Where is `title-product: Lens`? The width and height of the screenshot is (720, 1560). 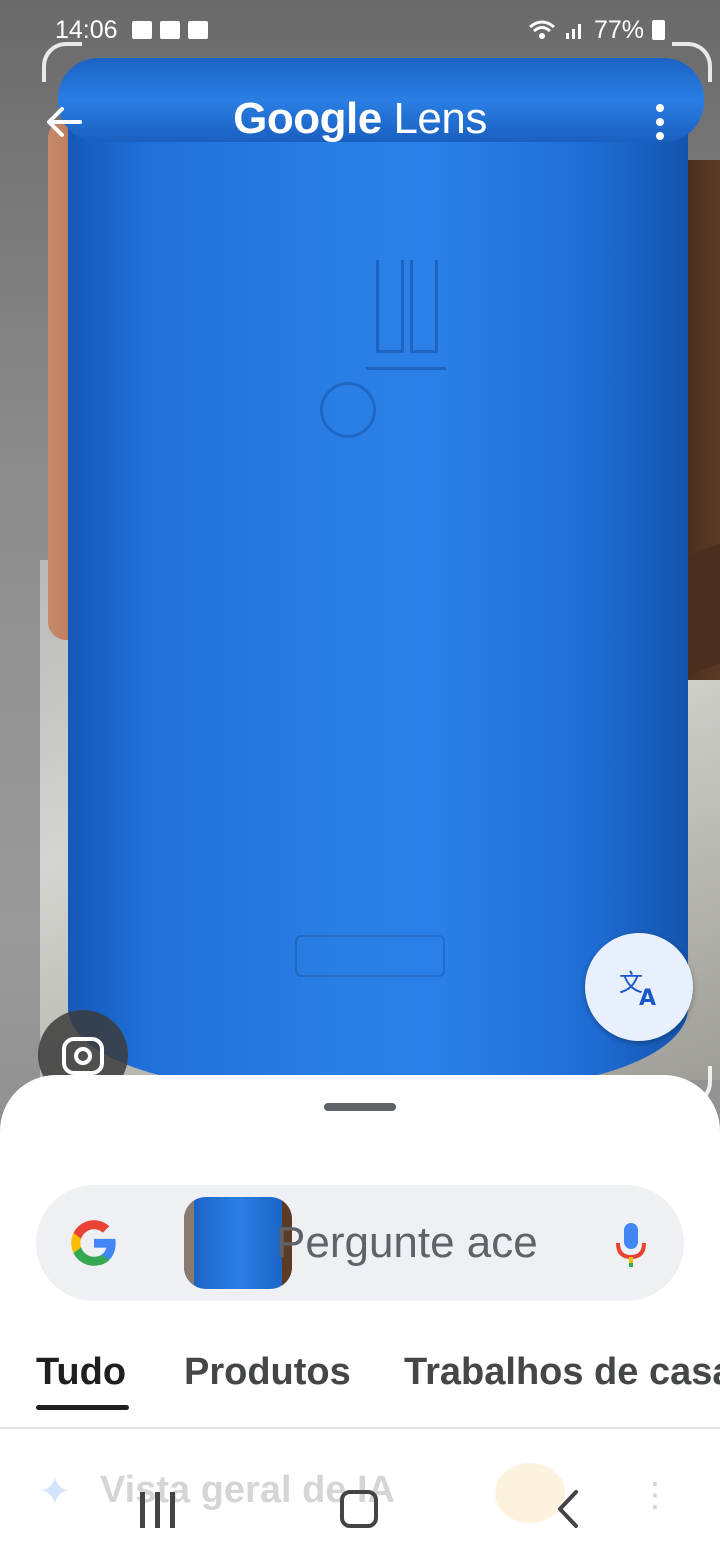 title-product: Lens is located at coordinates (440, 118).